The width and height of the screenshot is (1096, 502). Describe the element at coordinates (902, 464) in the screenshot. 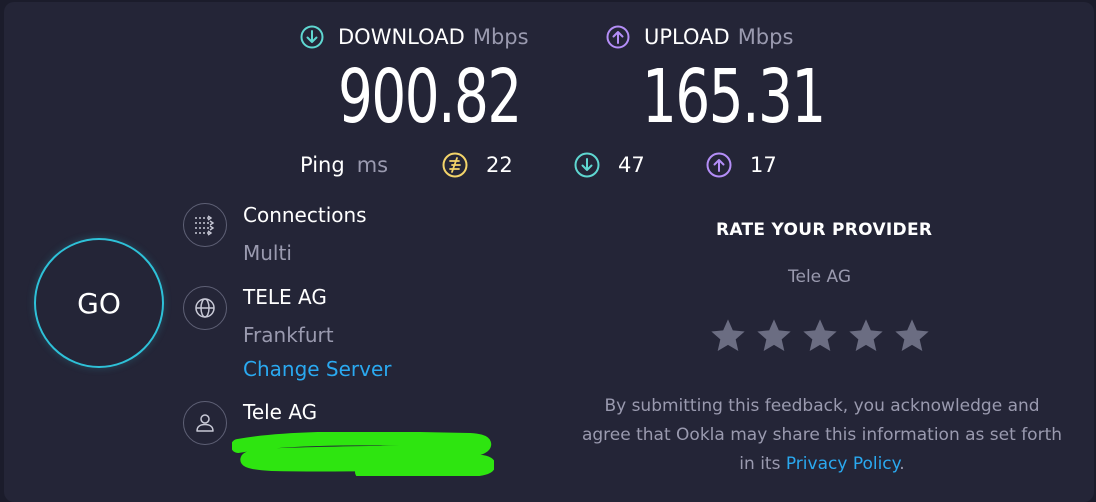

I see `disclaimer-end: .` at that location.